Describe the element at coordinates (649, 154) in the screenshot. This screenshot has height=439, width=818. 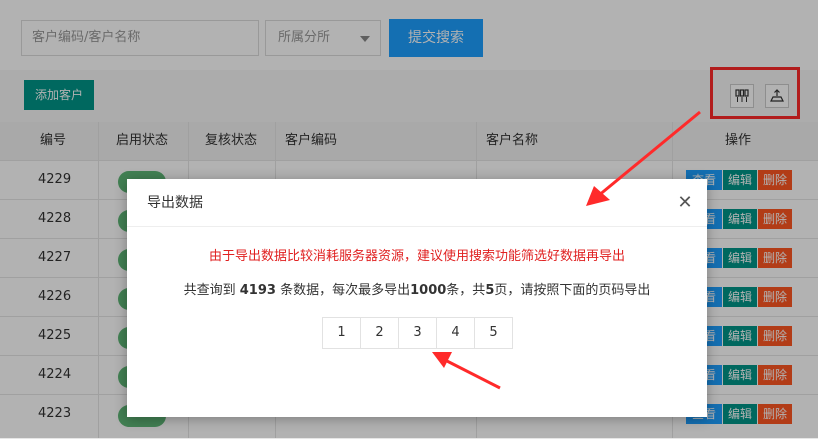
I see `arrow-to-export-icon` at that location.